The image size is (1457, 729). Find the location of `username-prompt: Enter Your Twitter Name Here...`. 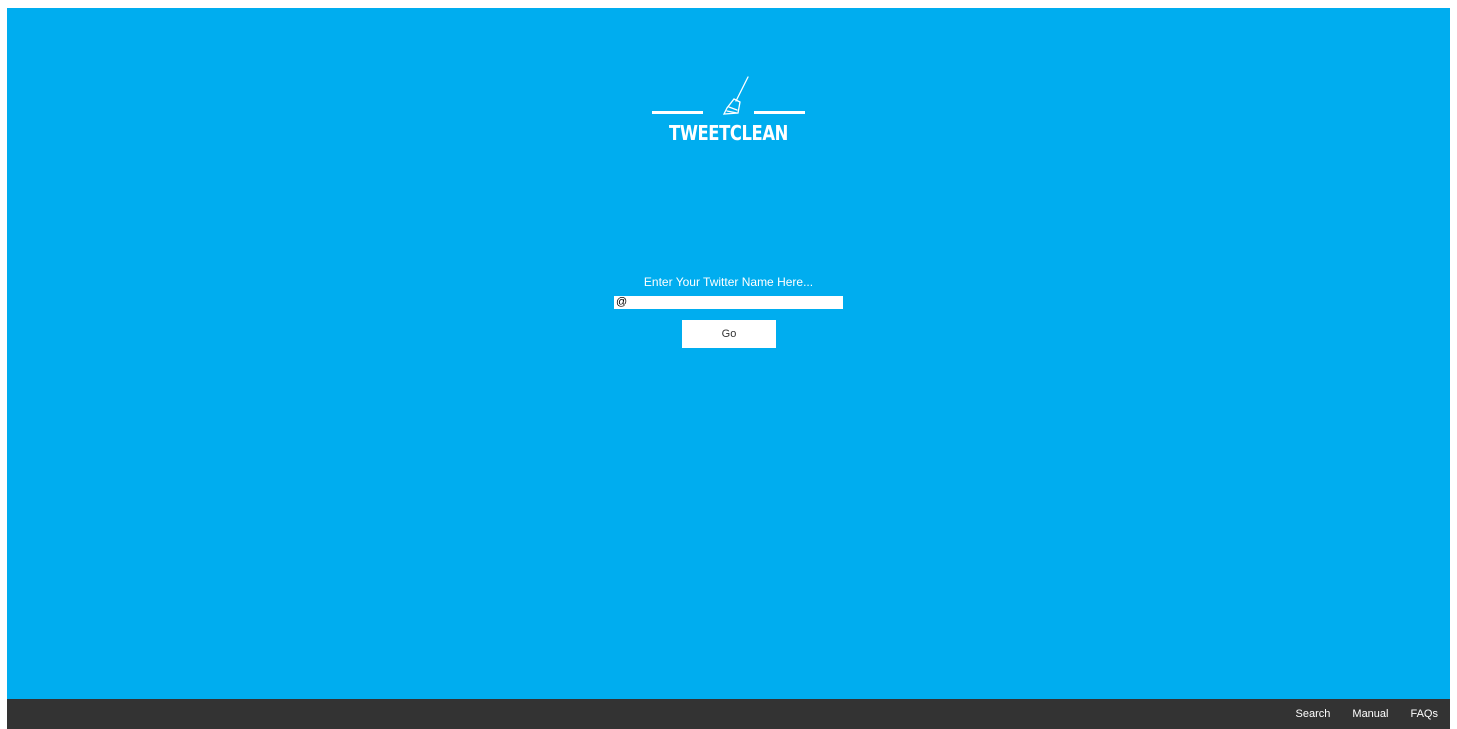

username-prompt: Enter Your Twitter Name Here... is located at coordinates (728, 282).